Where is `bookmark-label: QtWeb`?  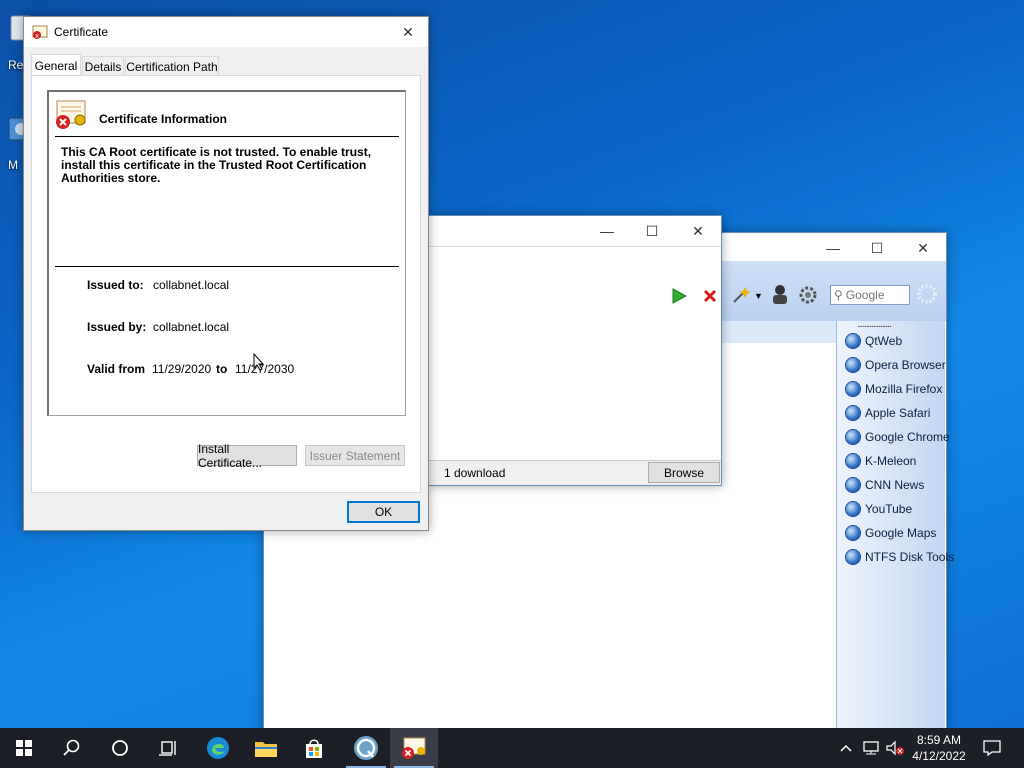 bookmark-label: QtWeb is located at coordinates (884, 341).